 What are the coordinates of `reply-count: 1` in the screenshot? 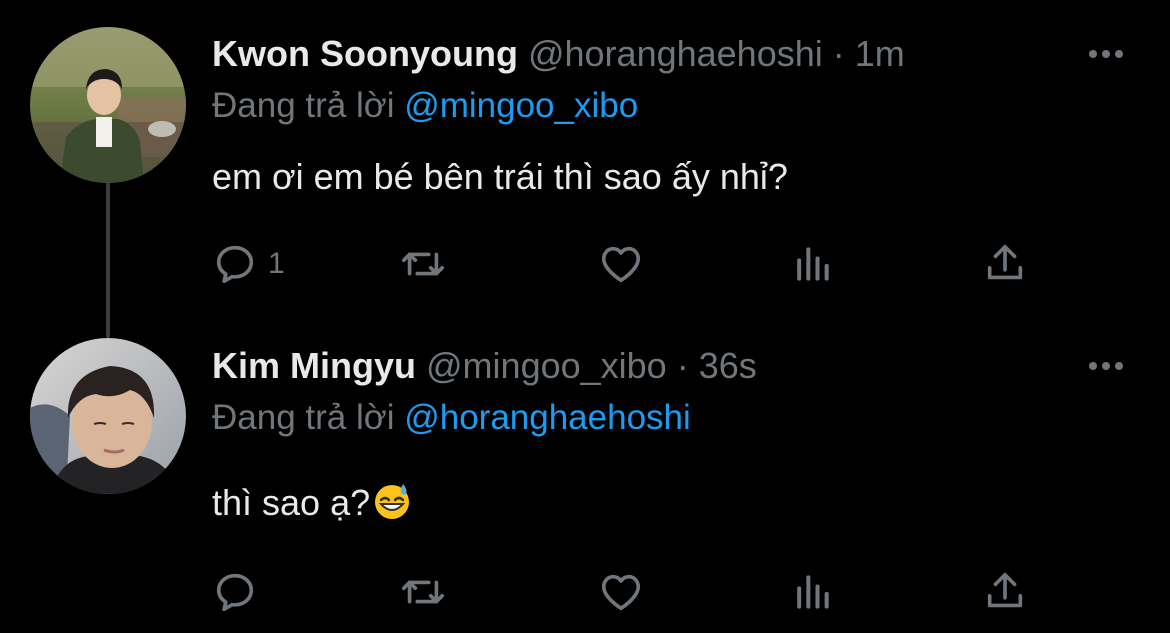 It's located at (276, 263).